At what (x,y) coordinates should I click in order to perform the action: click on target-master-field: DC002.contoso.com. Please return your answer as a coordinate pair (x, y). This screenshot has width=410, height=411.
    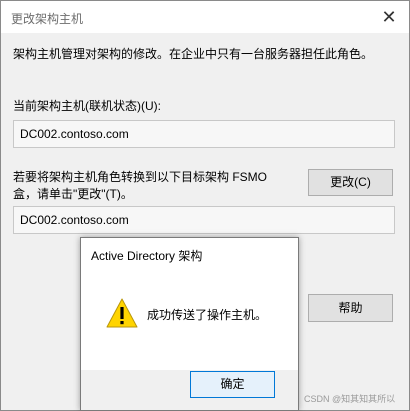
    Looking at the image, I should click on (204, 220).